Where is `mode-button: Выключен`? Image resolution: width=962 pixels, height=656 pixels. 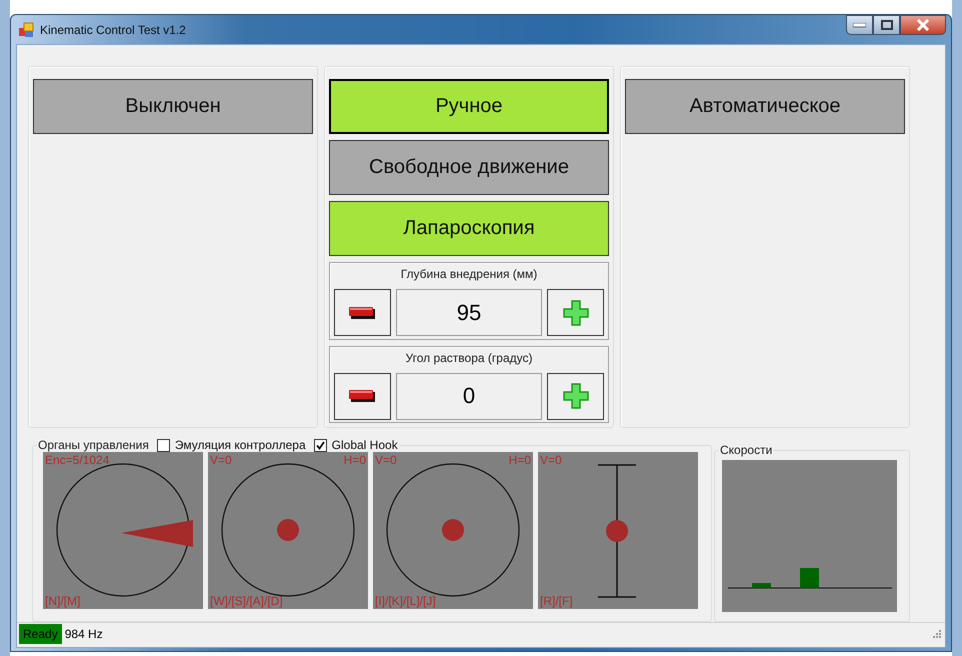 mode-button: Выключен is located at coordinates (173, 106).